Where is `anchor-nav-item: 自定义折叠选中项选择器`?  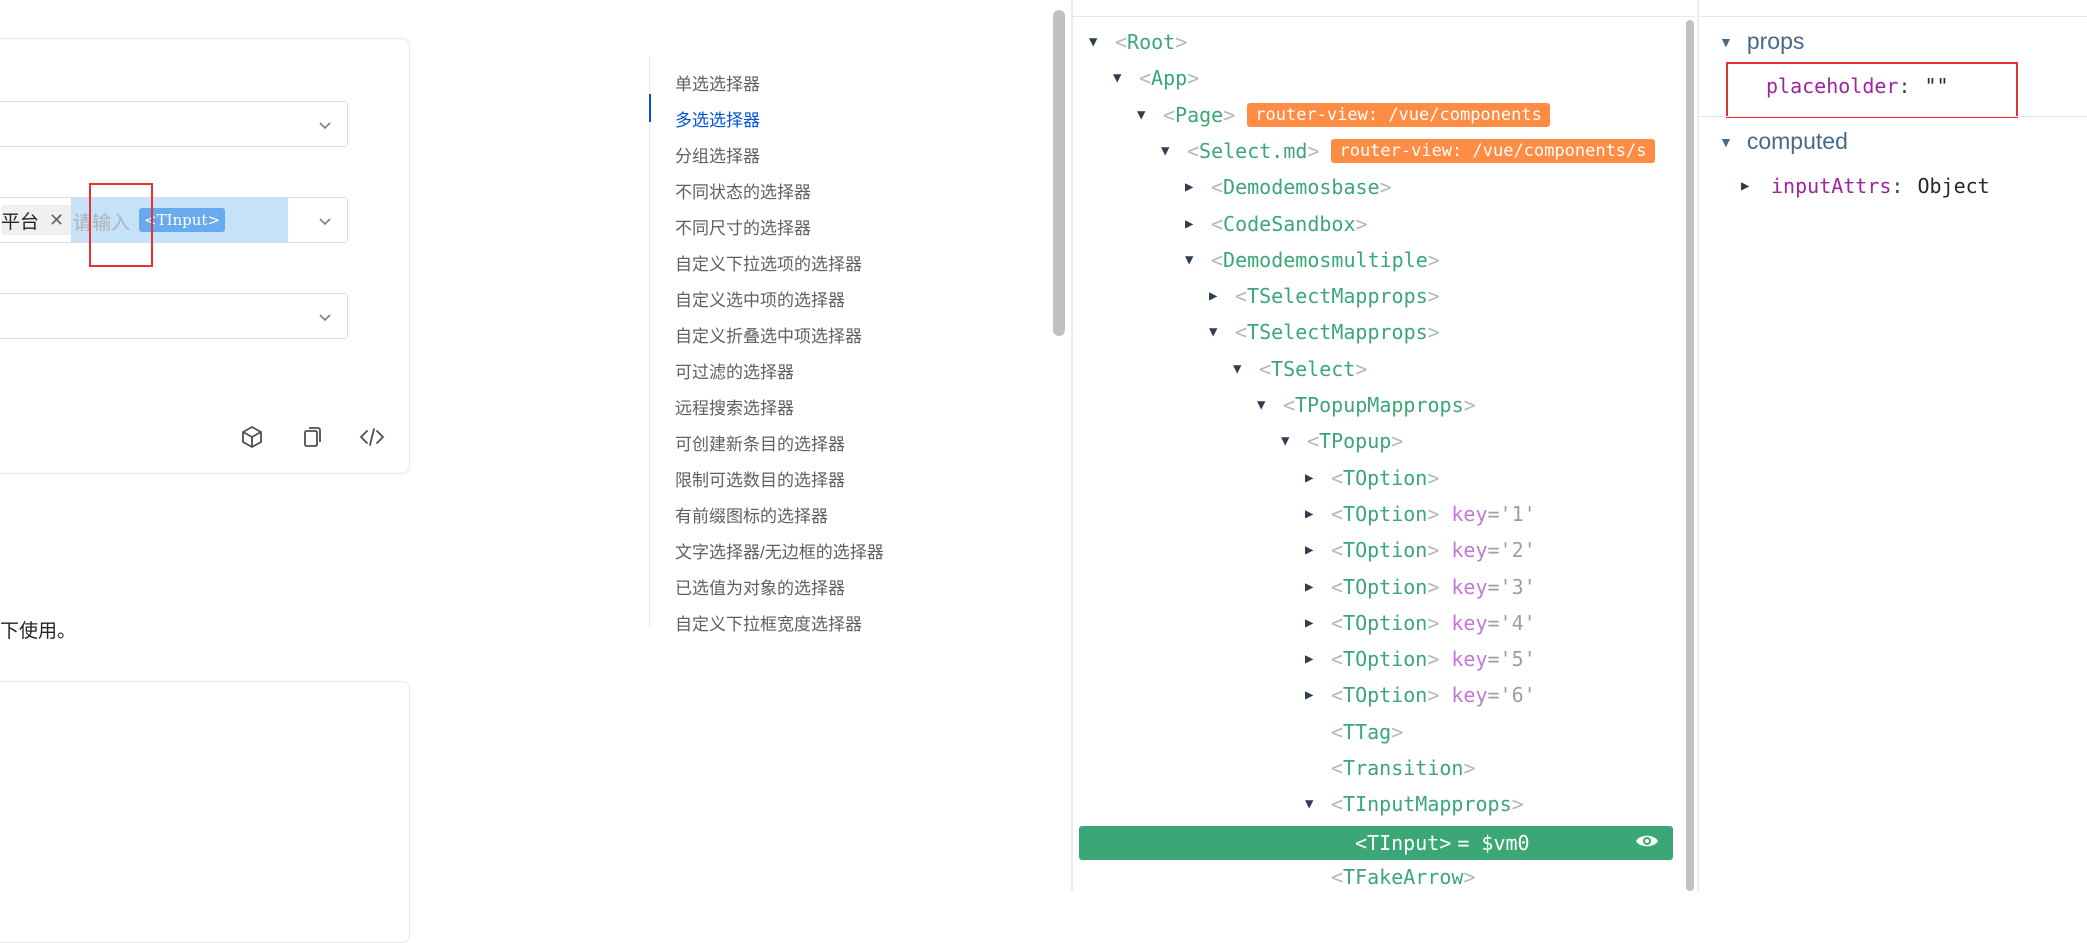 anchor-nav-item: 自定义折叠选中项选择器 is located at coordinates (768, 334).